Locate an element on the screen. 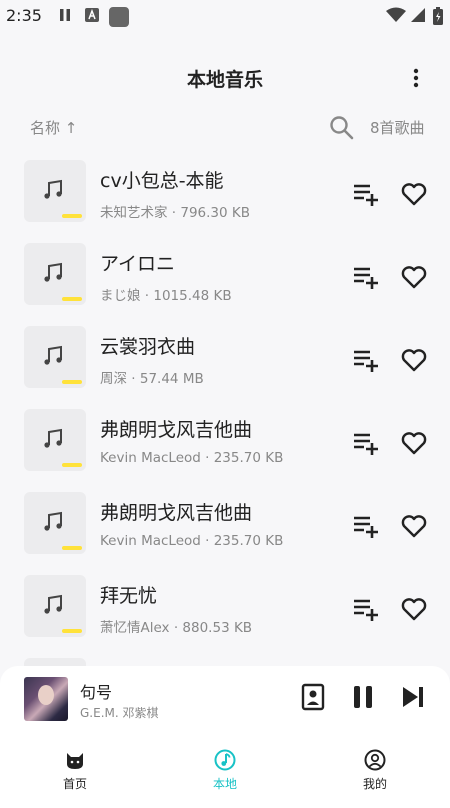 The width and height of the screenshot is (450, 808). nav-item-home: 首页 is located at coordinates (75, 773).